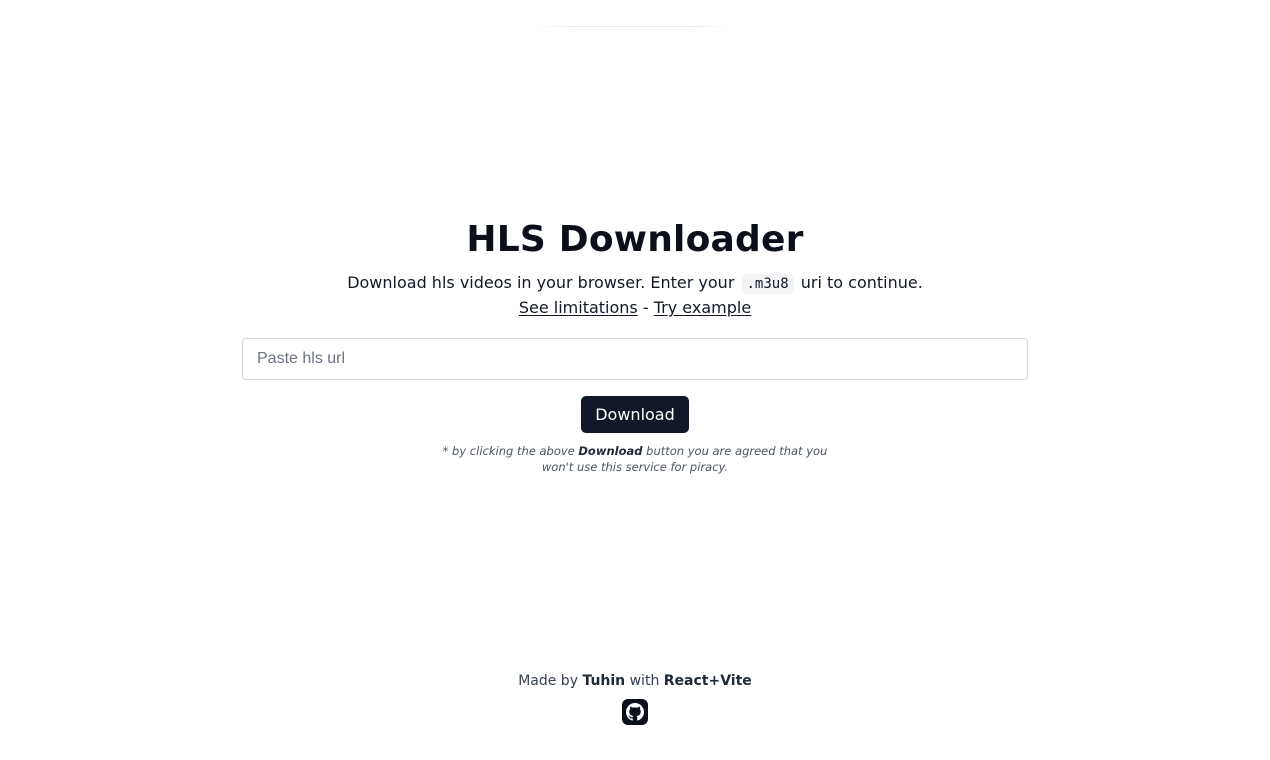 Image resolution: width=1270 pixels, height=760 pixels. I want to click on disclaimer-prefix: * by clicking the above, so click(508, 451).